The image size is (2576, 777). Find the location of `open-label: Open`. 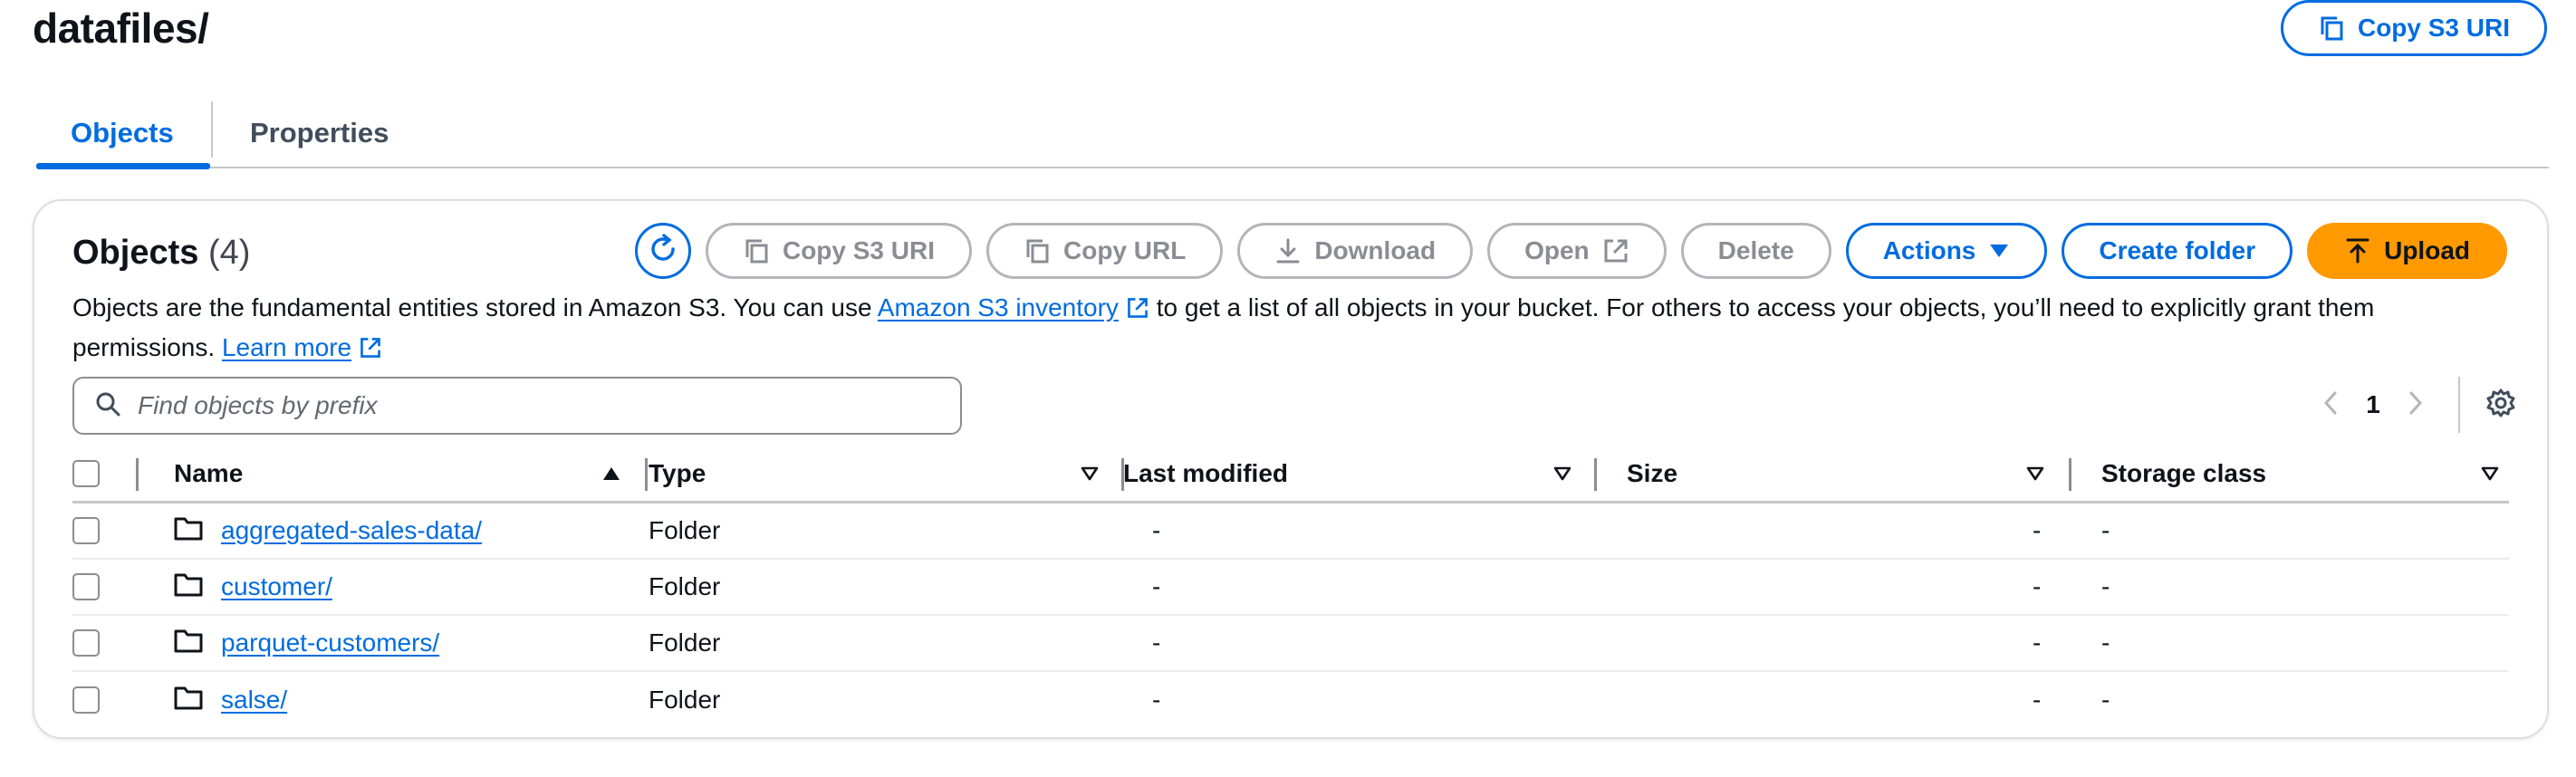

open-label: Open is located at coordinates (1557, 250).